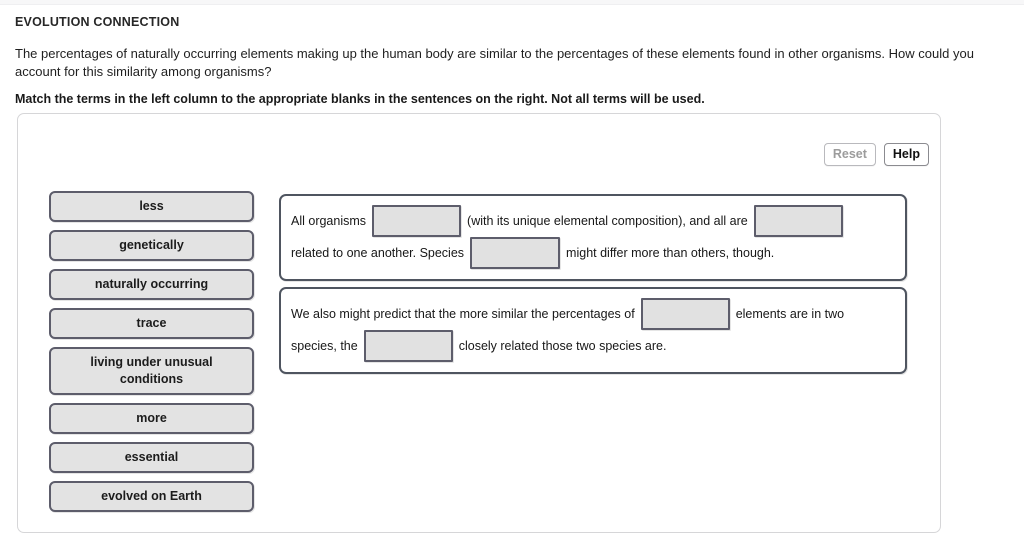  I want to click on toolbar: Reset Help, so click(876, 154).